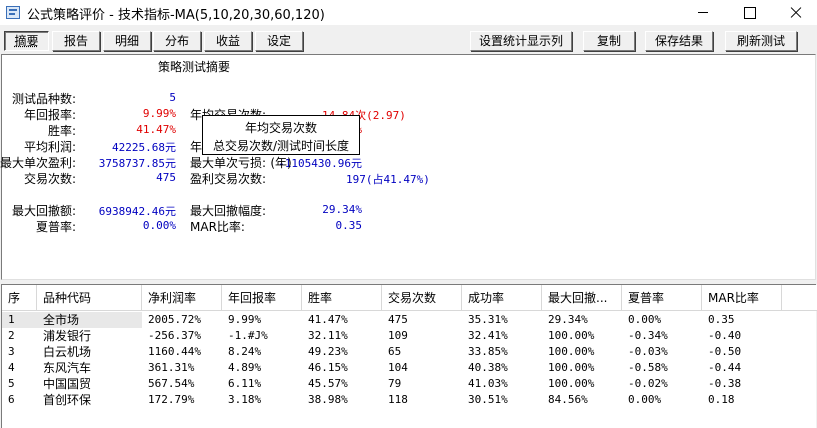  I want to click on cell-annual-return: 4.89%, so click(245, 367).